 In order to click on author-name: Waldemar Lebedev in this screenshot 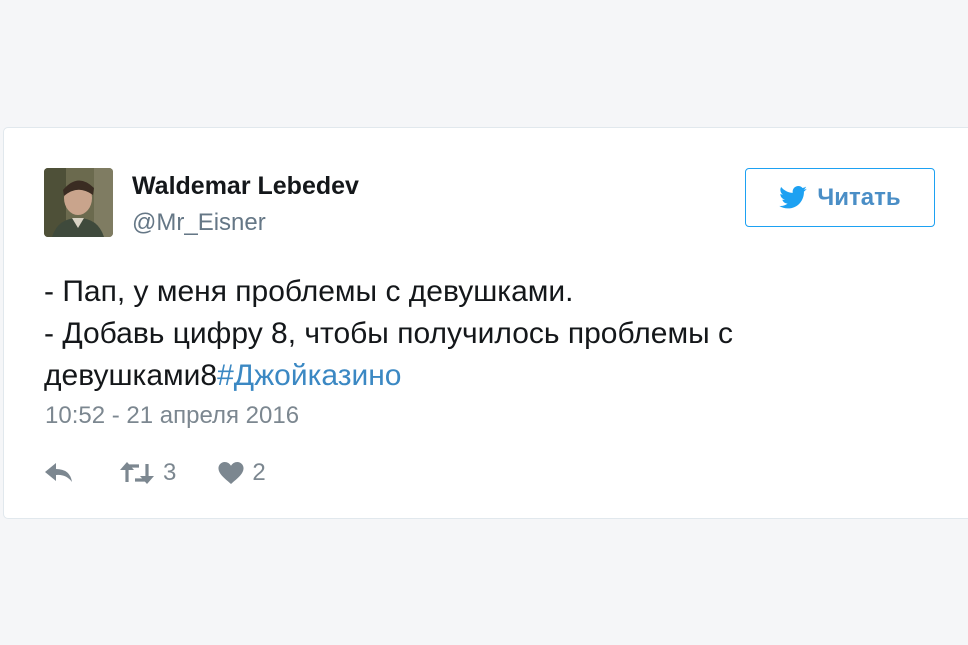, I will do `click(245, 186)`.